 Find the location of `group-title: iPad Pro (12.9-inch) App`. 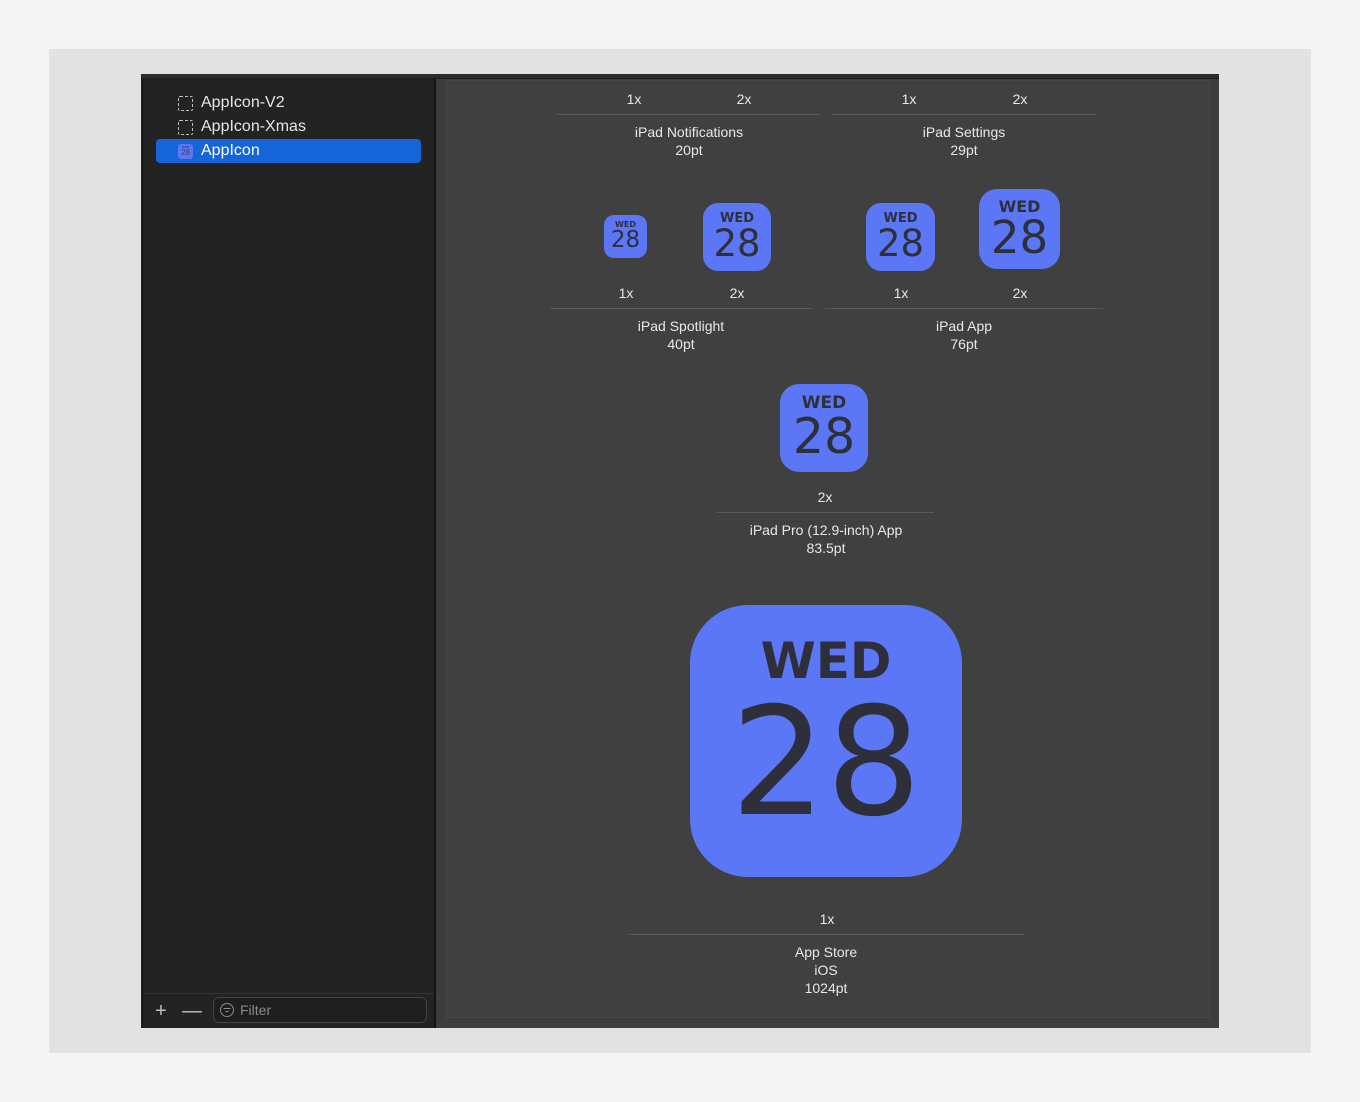

group-title: iPad Pro (12.9-inch) App is located at coordinates (826, 530).